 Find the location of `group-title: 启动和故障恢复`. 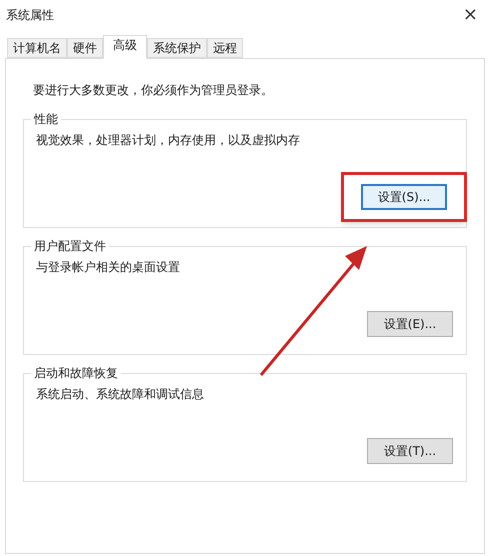

group-title: 启动和故障恢复 is located at coordinates (76, 373).